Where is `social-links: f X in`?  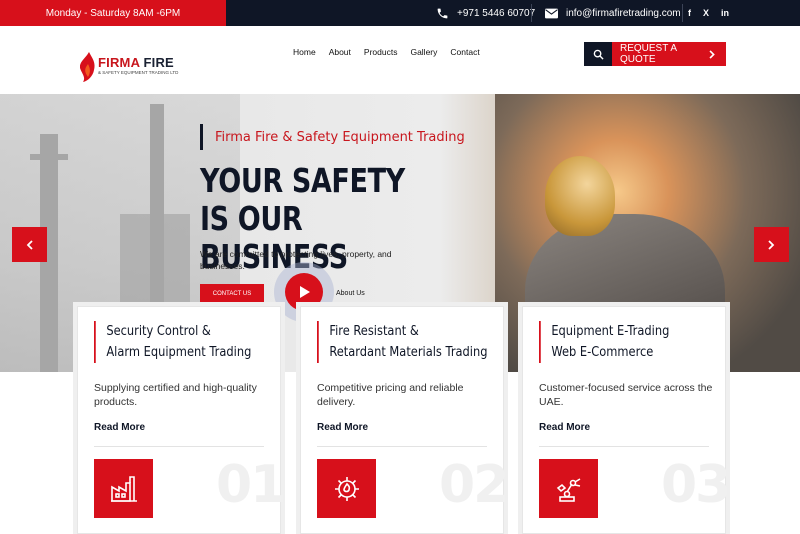 social-links: f X in is located at coordinates (708, 13).